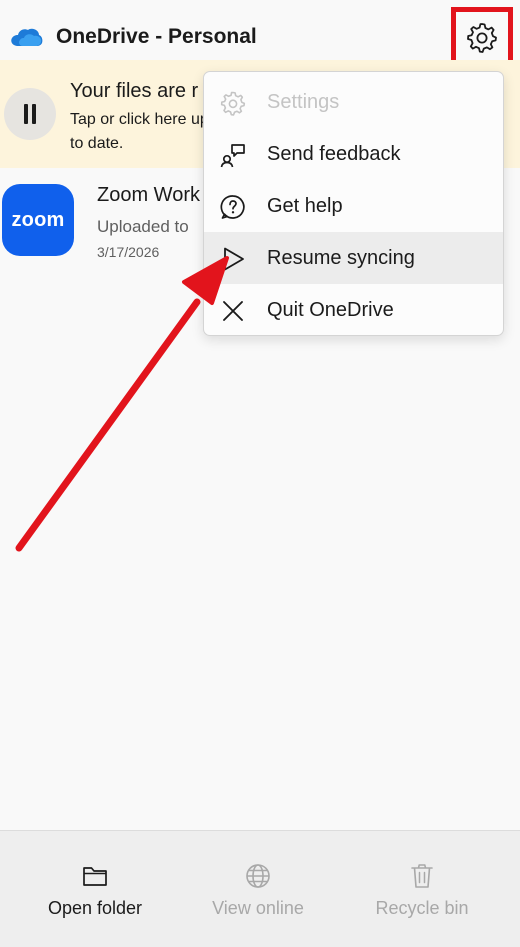 The width and height of the screenshot is (520, 947). I want to click on recycle-bin-label: Recycle bin, so click(422, 908).